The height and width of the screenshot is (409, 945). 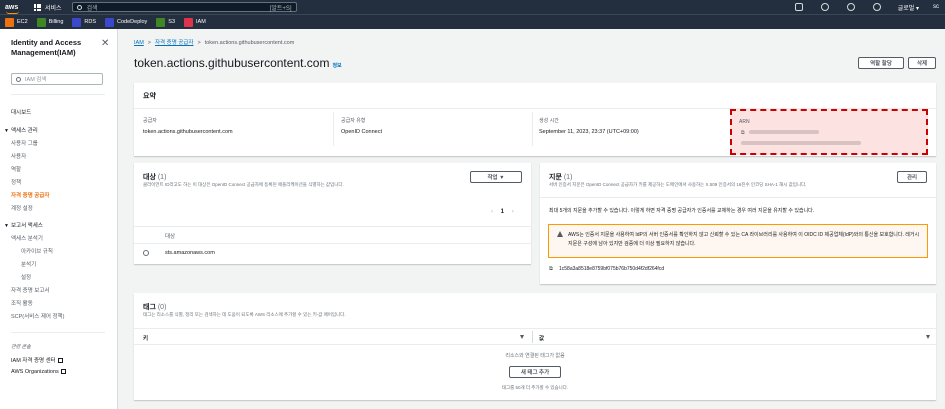 I want to click on page-number: 1, so click(x=502, y=212).